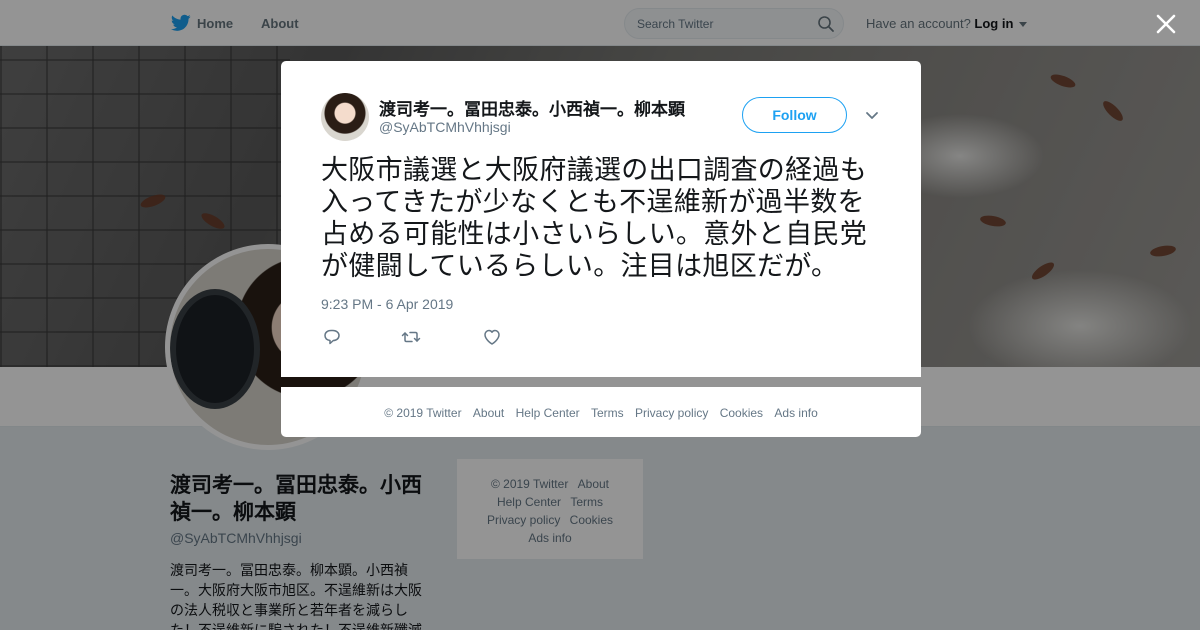 The width and height of the screenshot is (1200, 630). What do you see at coordinates (492, 337) in the screenshot?
I see `like-icon` at bounding box center [492, 337].